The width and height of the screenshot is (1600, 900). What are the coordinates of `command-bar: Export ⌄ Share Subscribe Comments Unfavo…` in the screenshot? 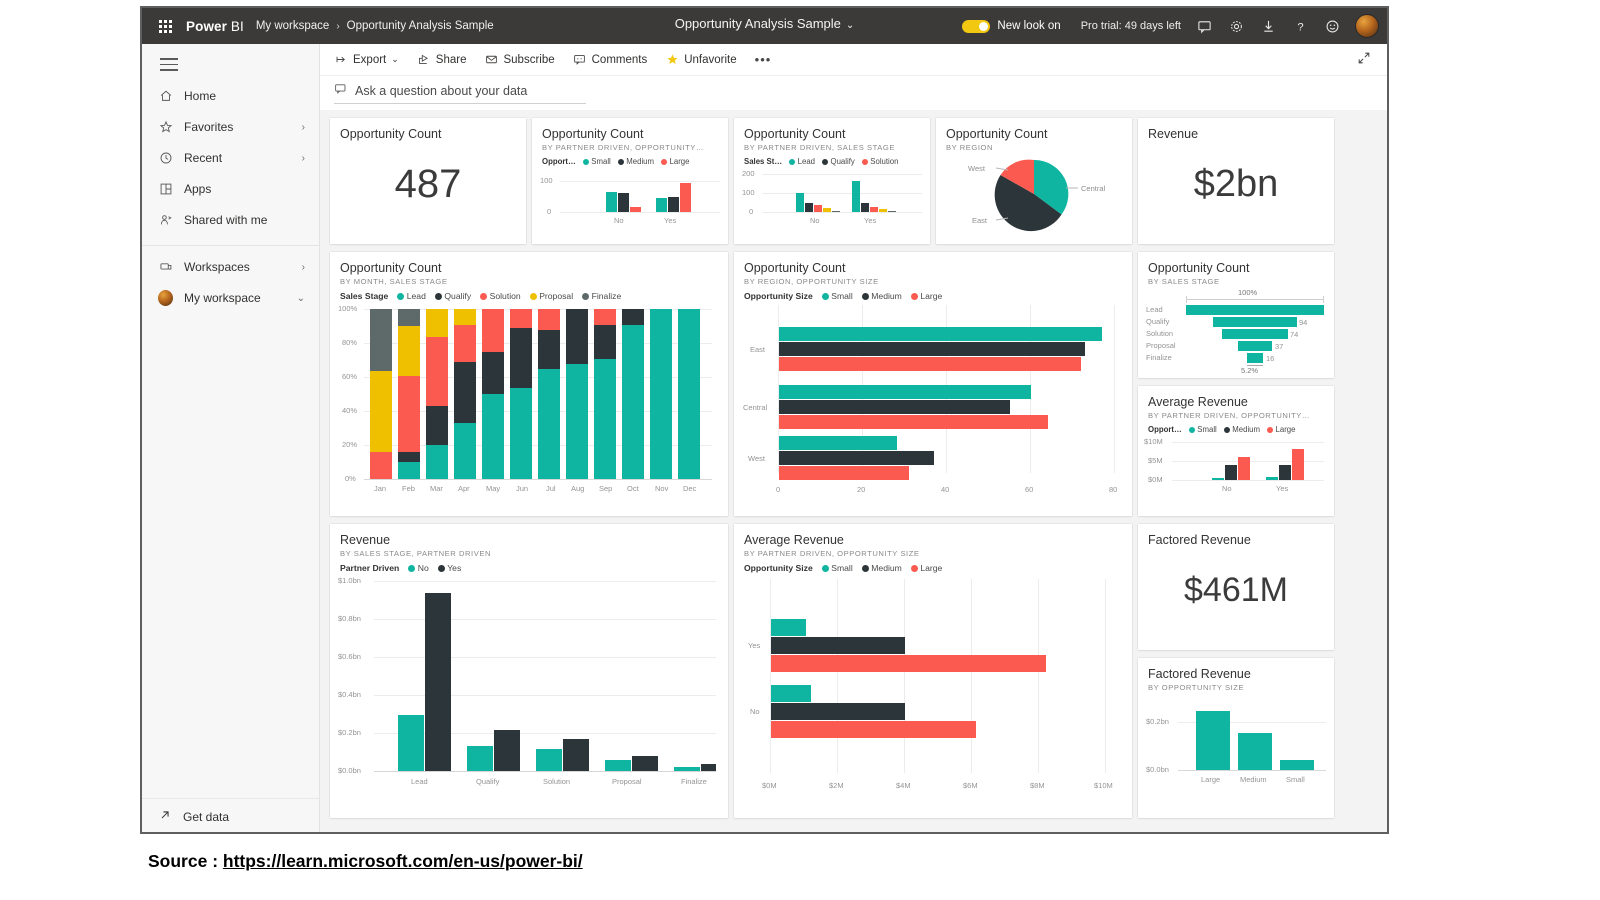 It's located at (853, 60).